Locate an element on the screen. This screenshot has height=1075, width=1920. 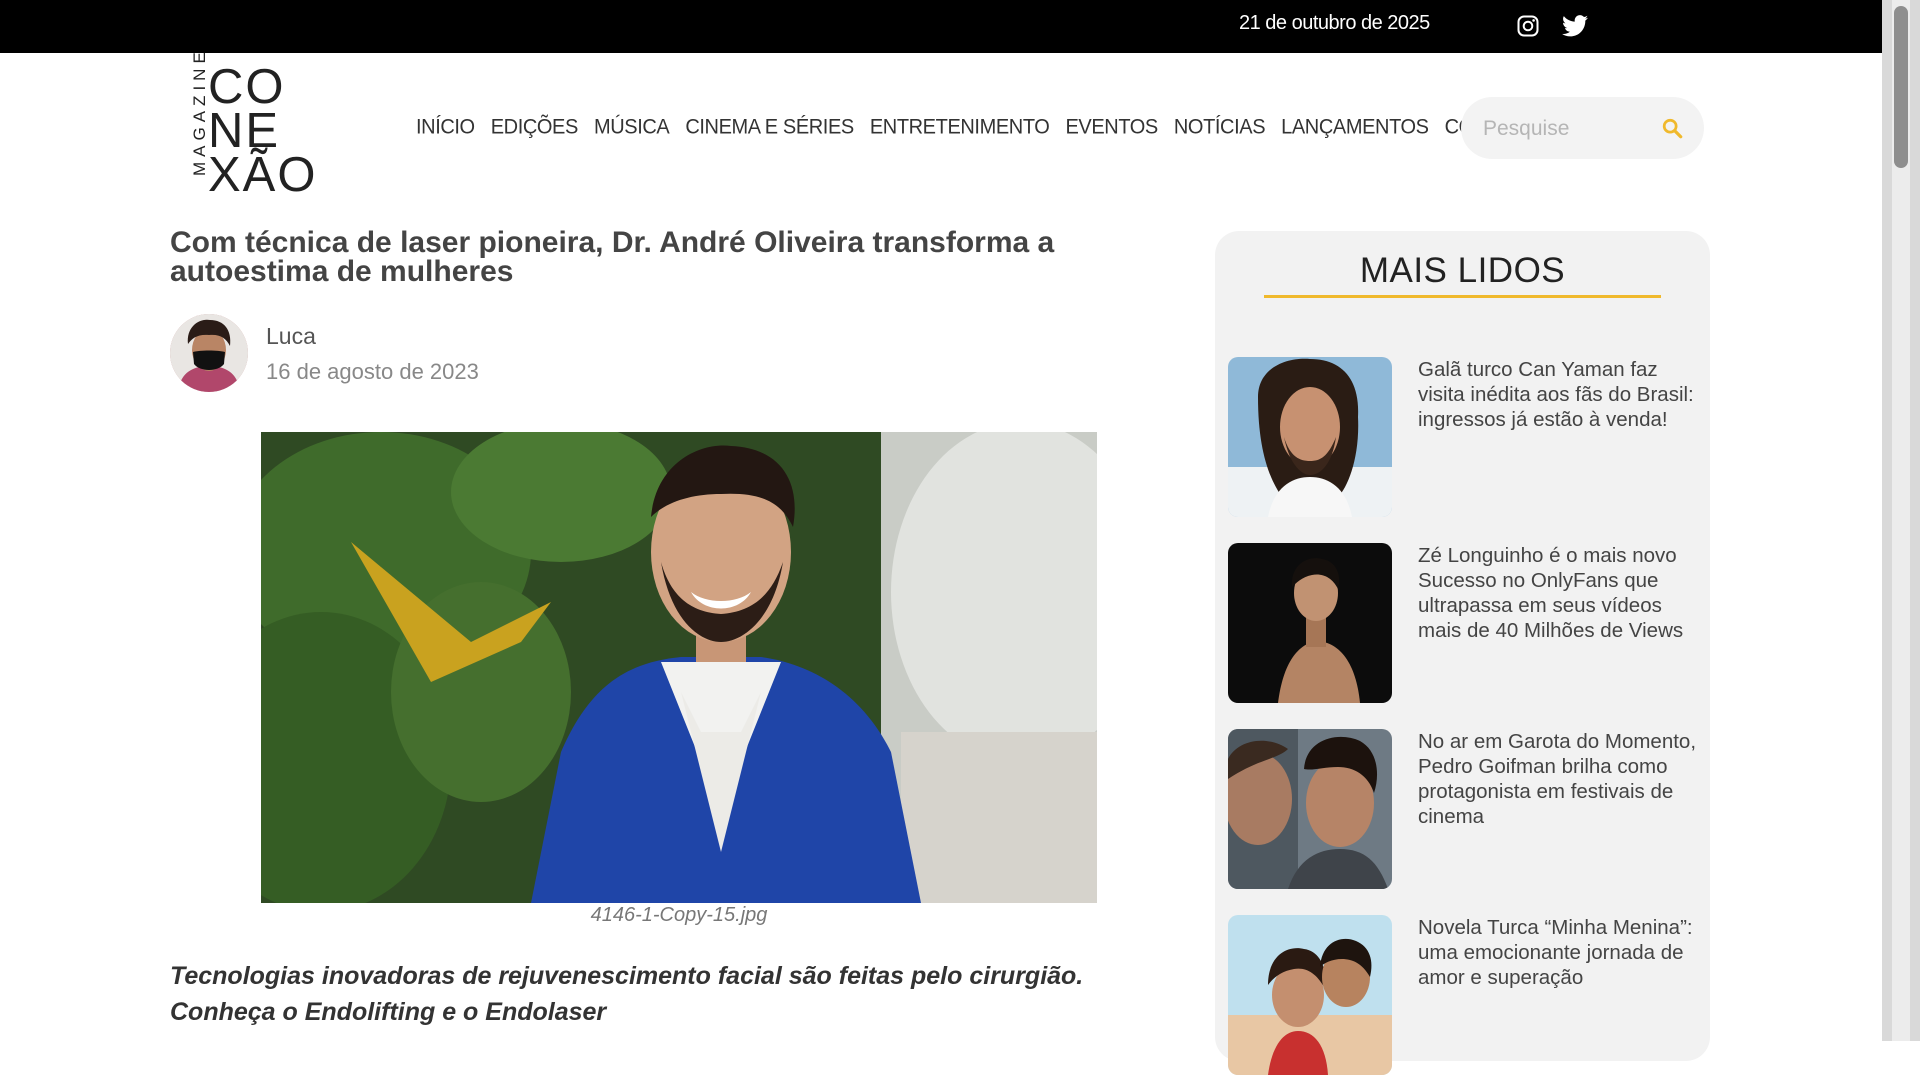
image-caption: 4146-1-Copy-15.jpg is located at coordinates (679, 915).